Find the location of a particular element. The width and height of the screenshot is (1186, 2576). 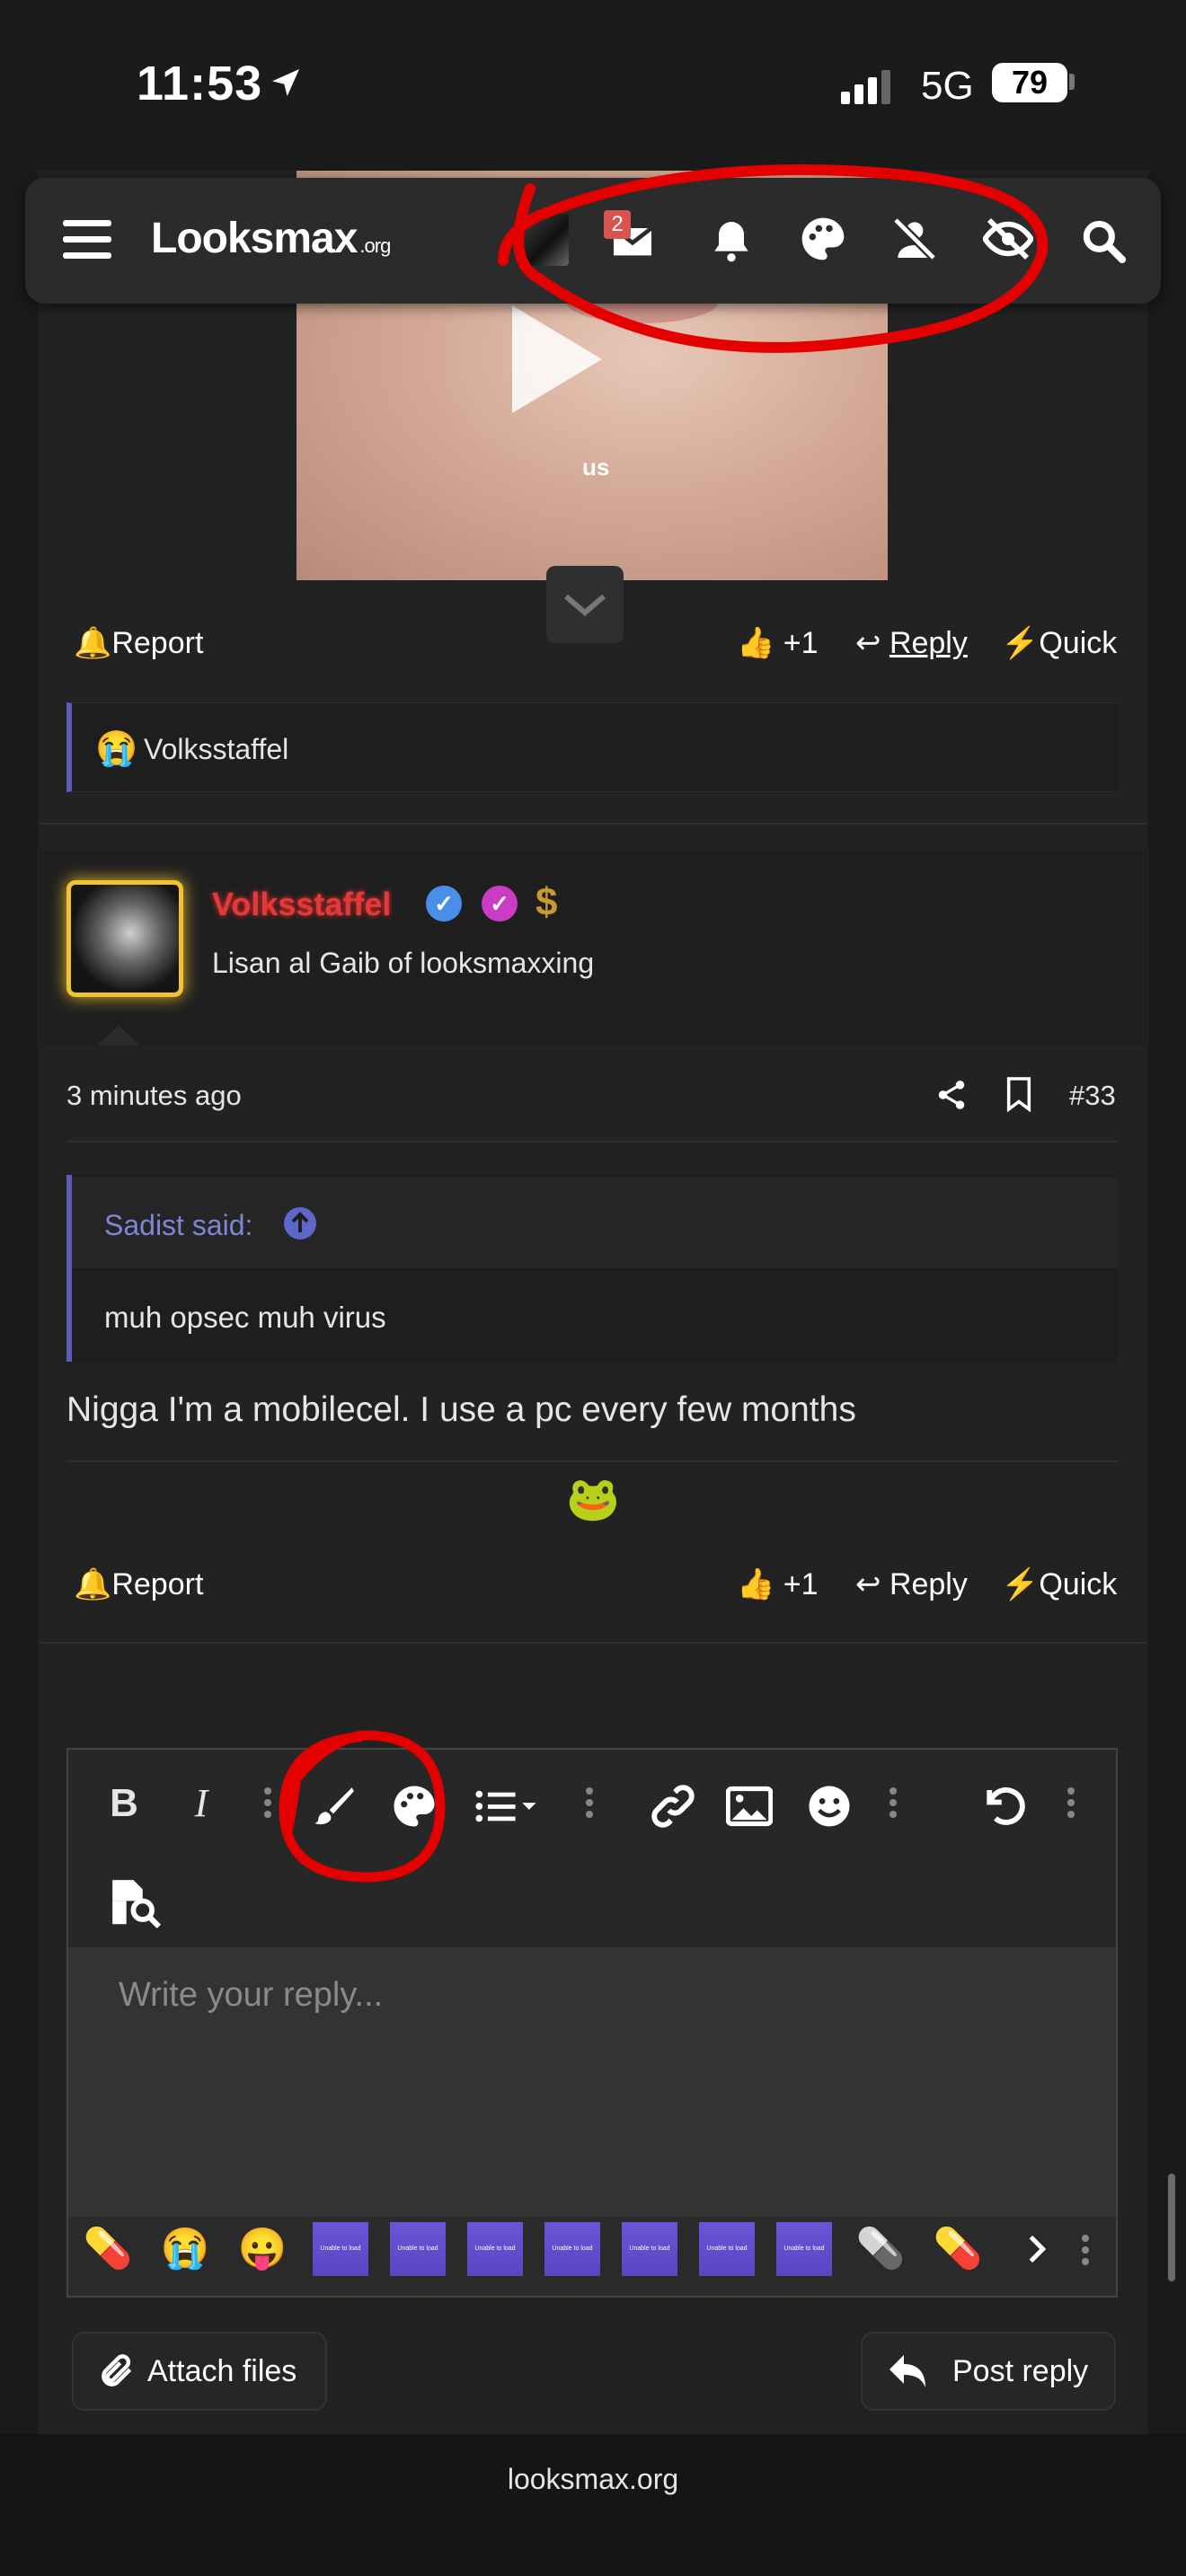

check-badge-icon: ✓ is located at coordinates (500, 904).